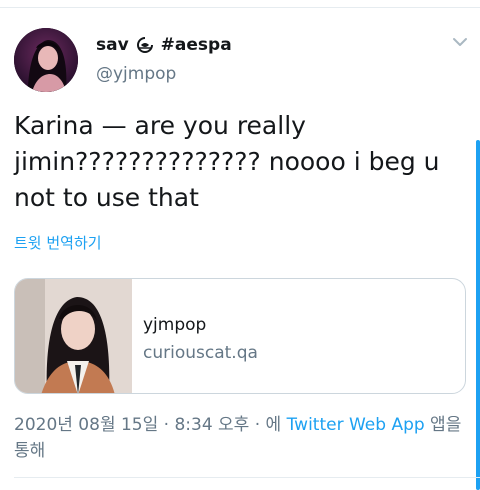 The width and height of the screenshot is (480, 490). I want to click on chevron-down-icon, so click(460, 42).